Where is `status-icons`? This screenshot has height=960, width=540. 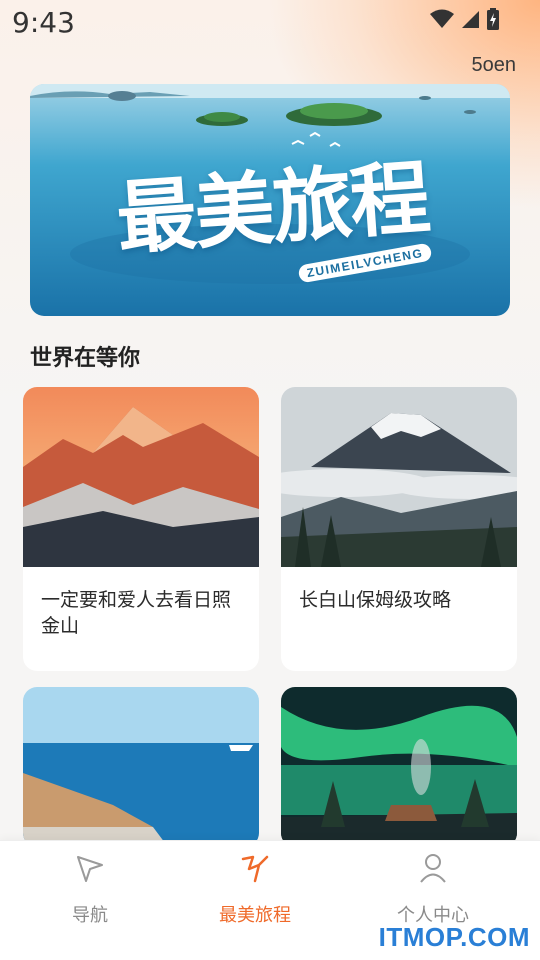 status-icons is located at coordinates (465, 19).